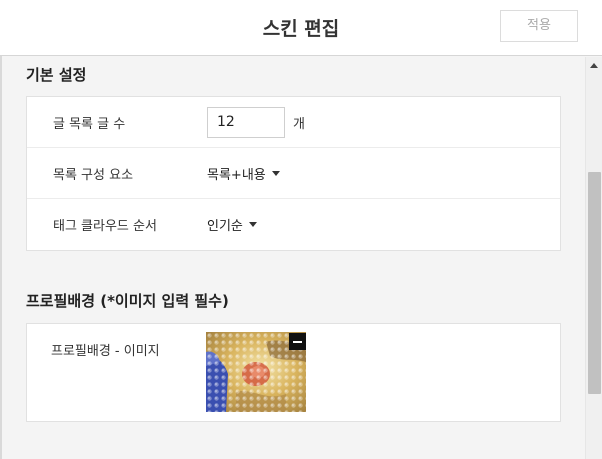 The width and height of the screenshot is (602, 459). Describe the element at coordinates (299, 124) in the screenshot. I see `post-count-unit: 개` at that location.